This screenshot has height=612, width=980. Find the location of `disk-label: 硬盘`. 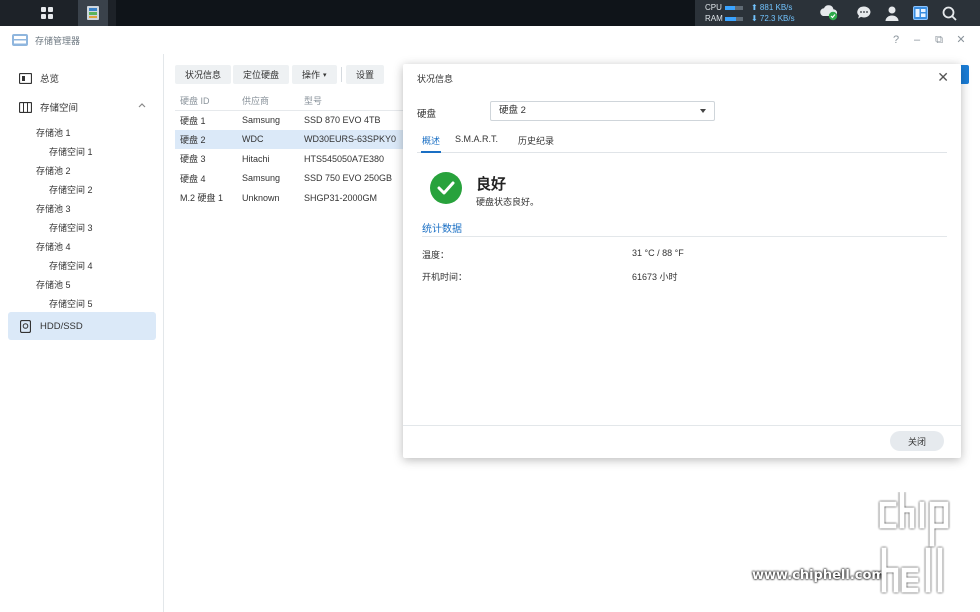

disk-label: 硬盘 is located at coordinates (427, 114).